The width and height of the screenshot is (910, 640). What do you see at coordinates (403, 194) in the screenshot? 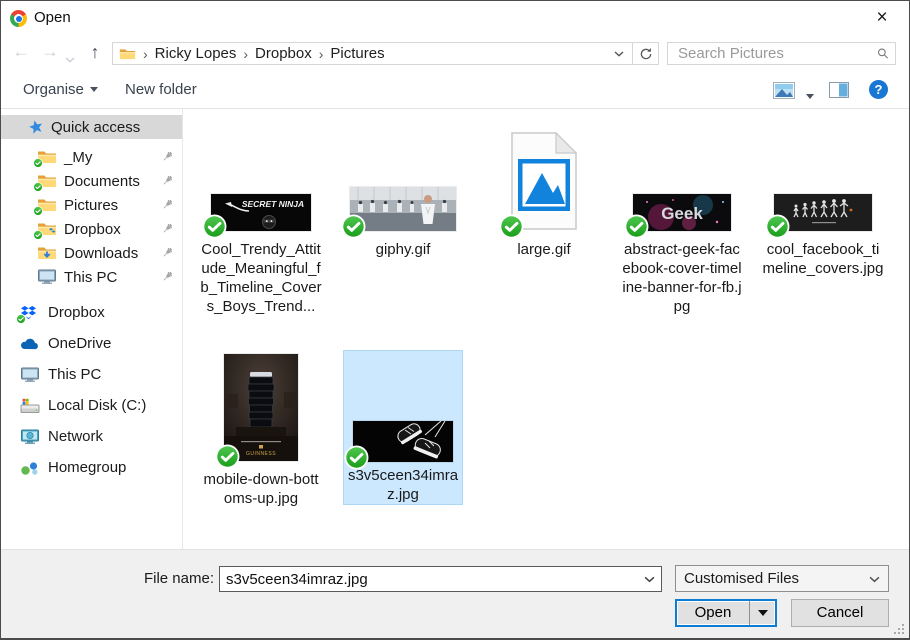
I see `file-tile-giphy: giphy.gif` at bounding box center [403, 194].